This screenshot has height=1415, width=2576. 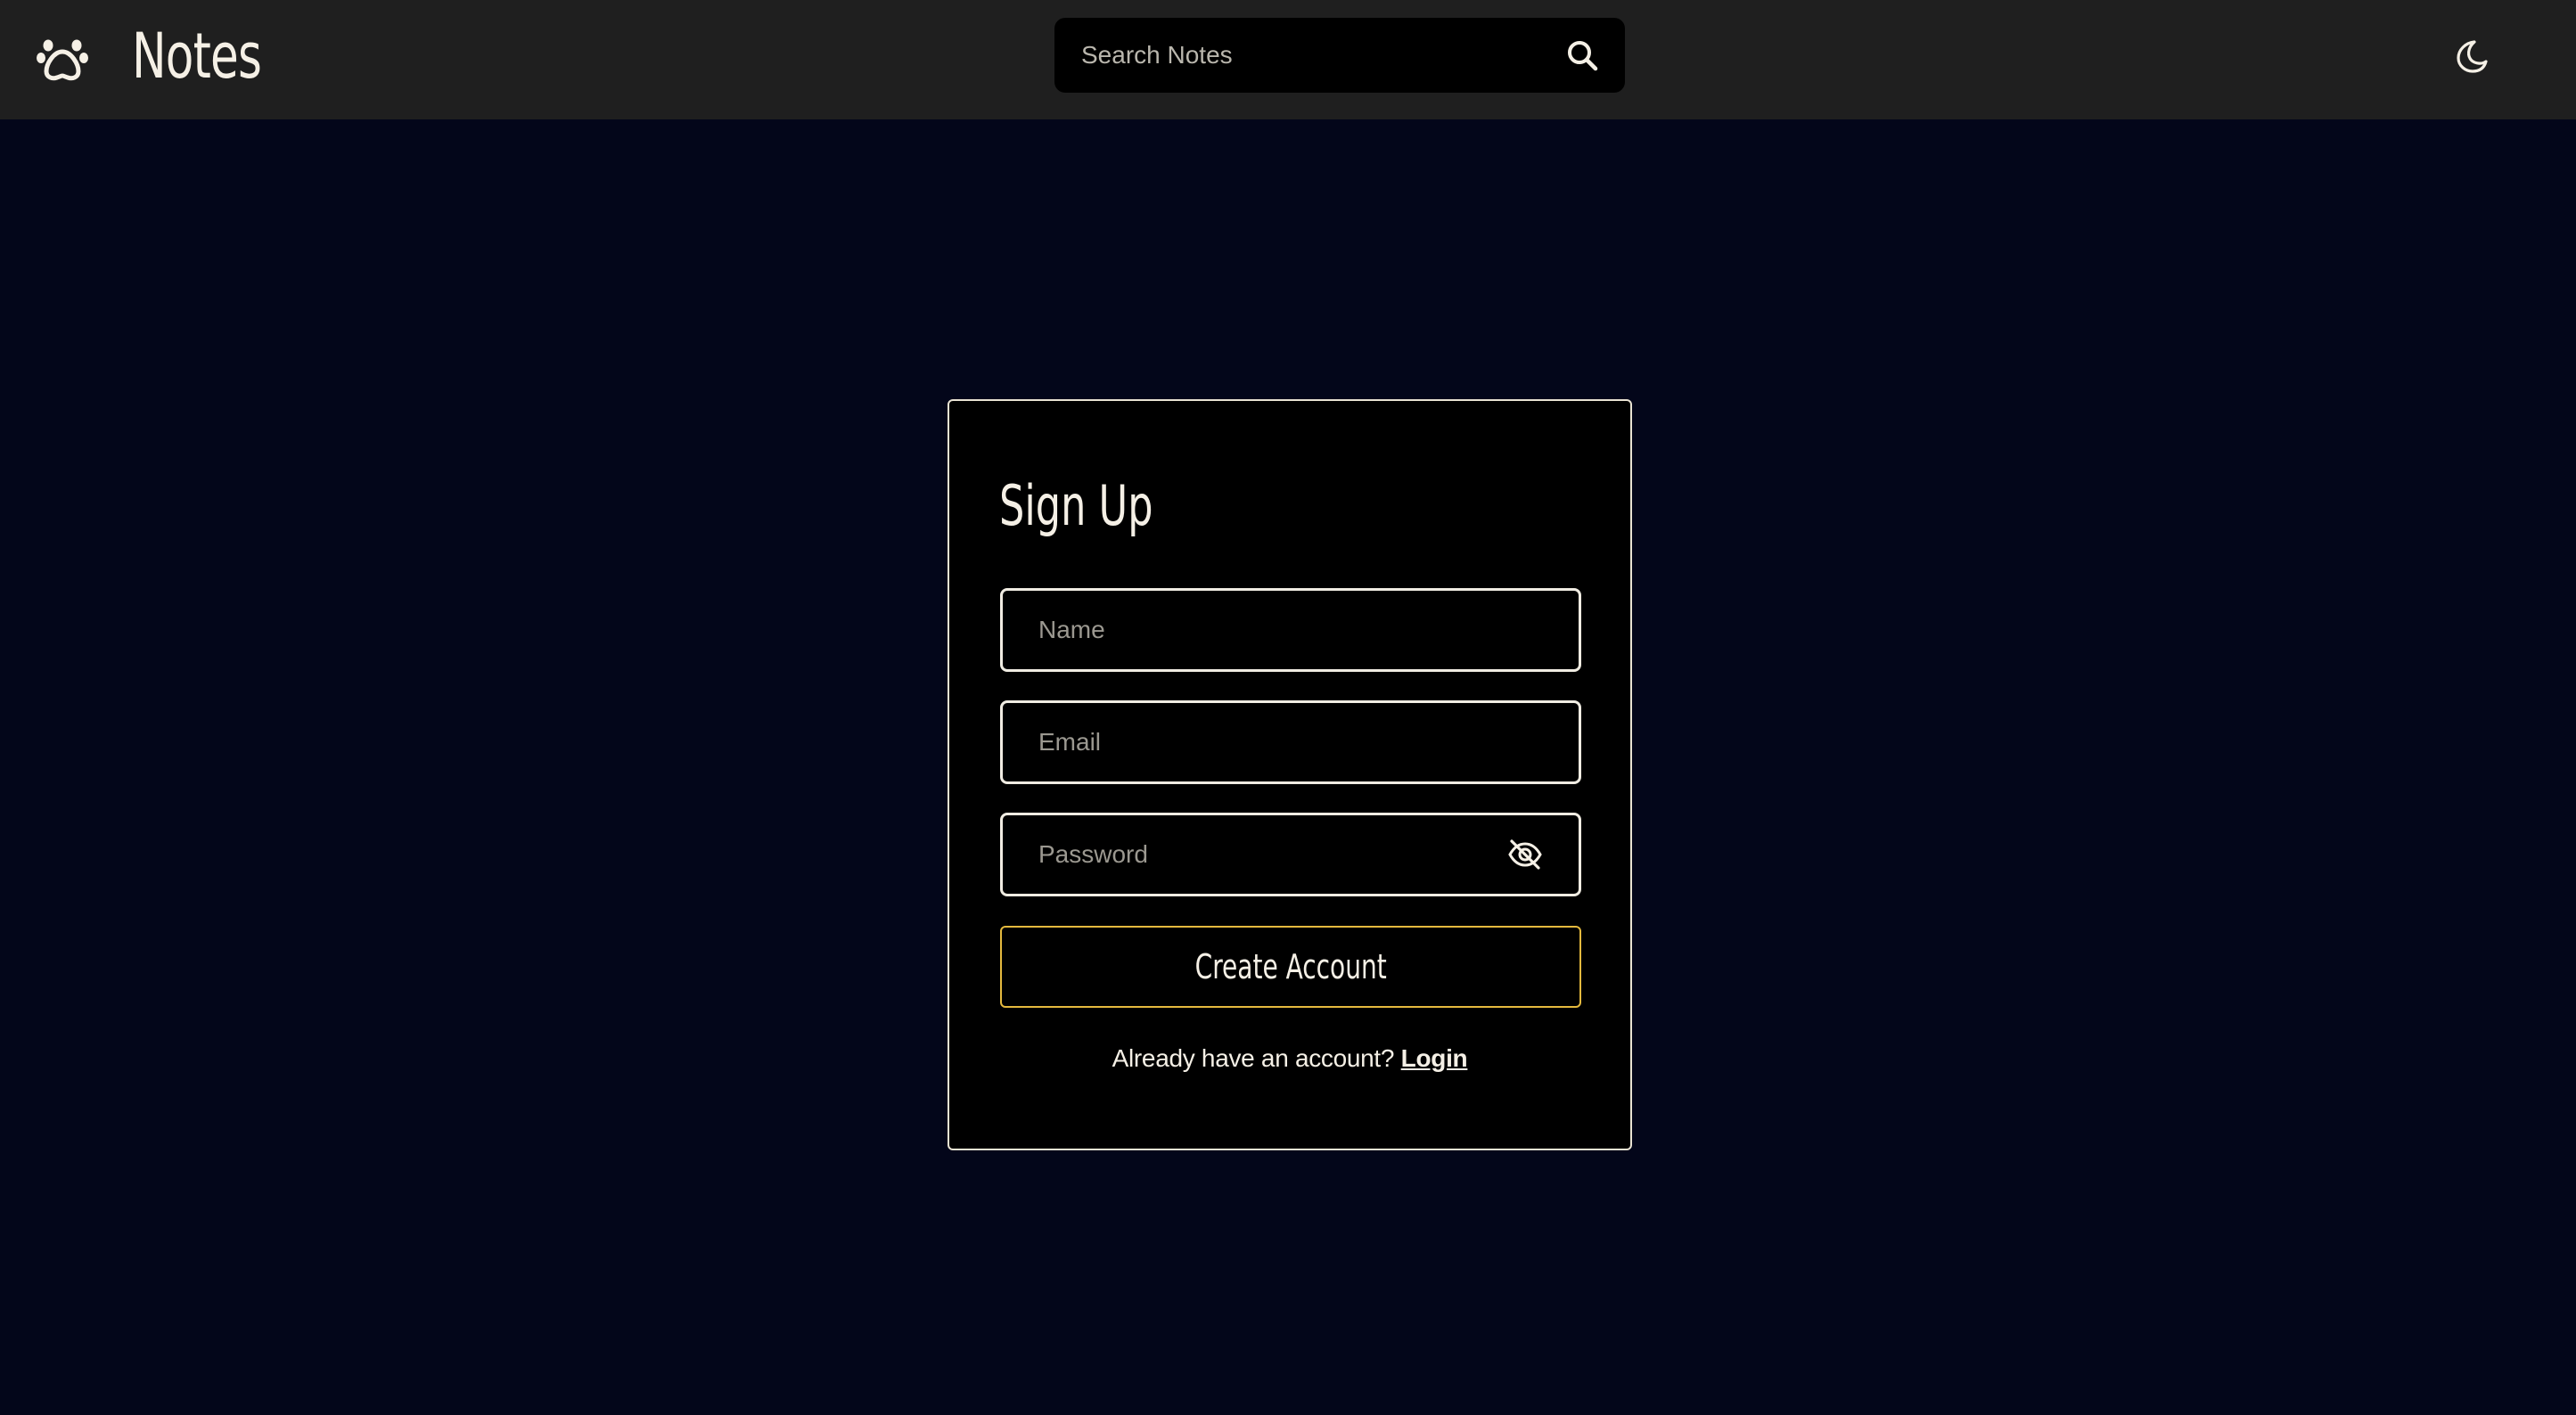 I want to click on create-account-button: Create Account, so click(x=1290, y=967).